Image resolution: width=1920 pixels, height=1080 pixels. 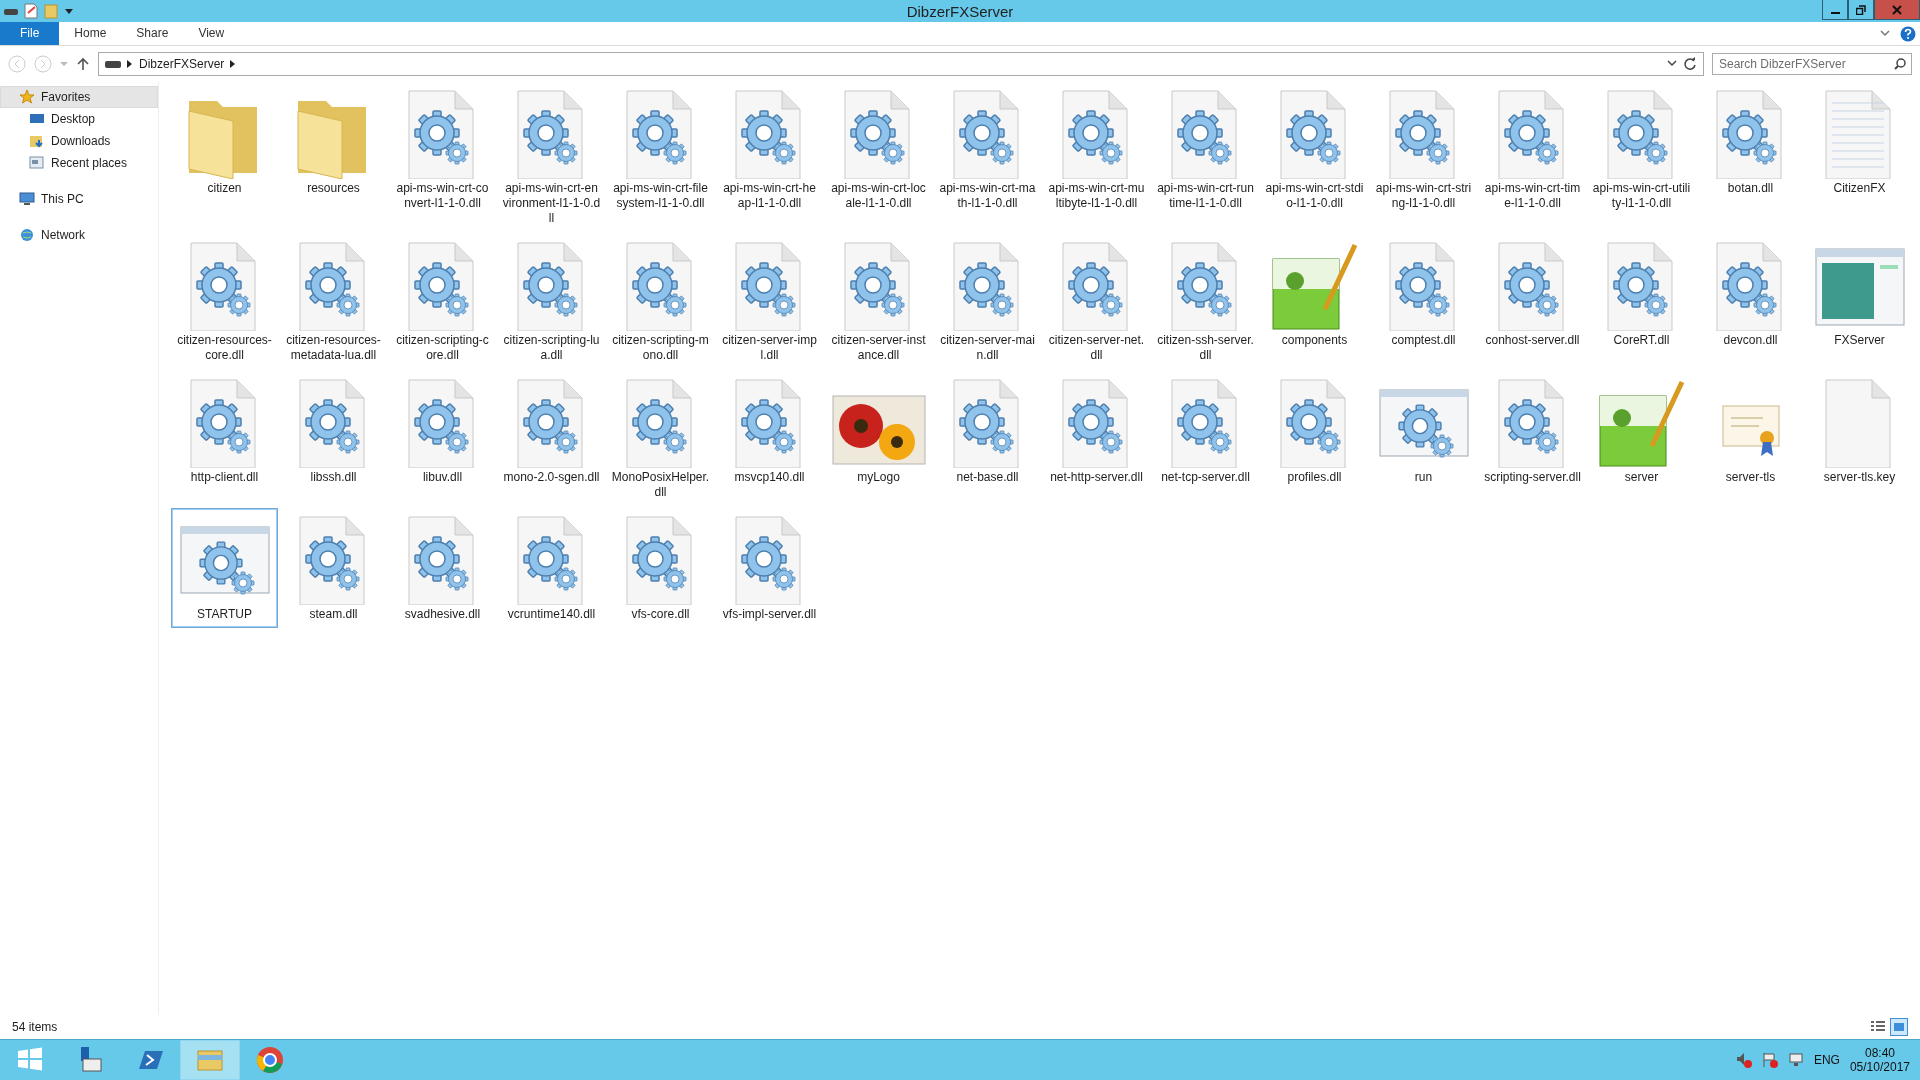 I want to click on details-view-icon, so click(x=1878, y=1026).